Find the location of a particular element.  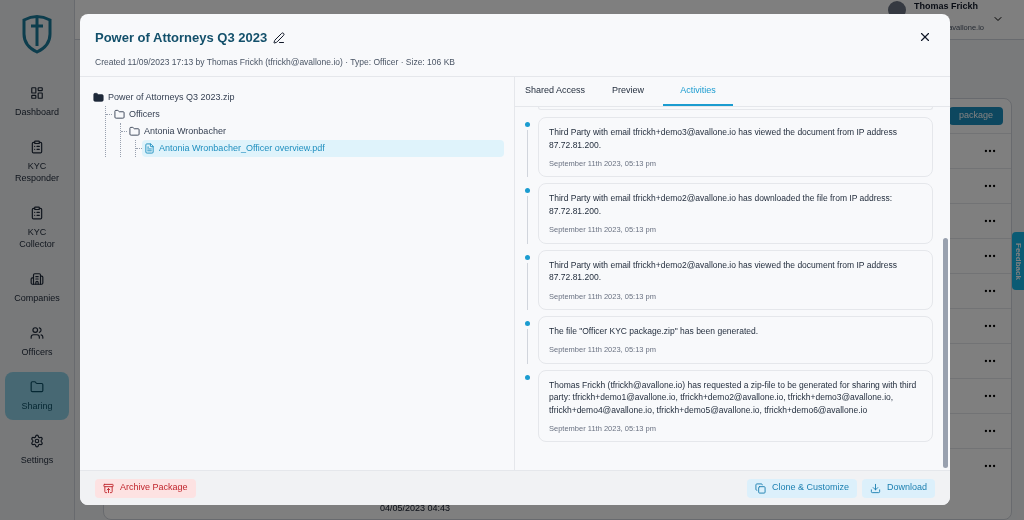

row-date: 04/05/2023 04:43 is located at coordinates (415, 508).